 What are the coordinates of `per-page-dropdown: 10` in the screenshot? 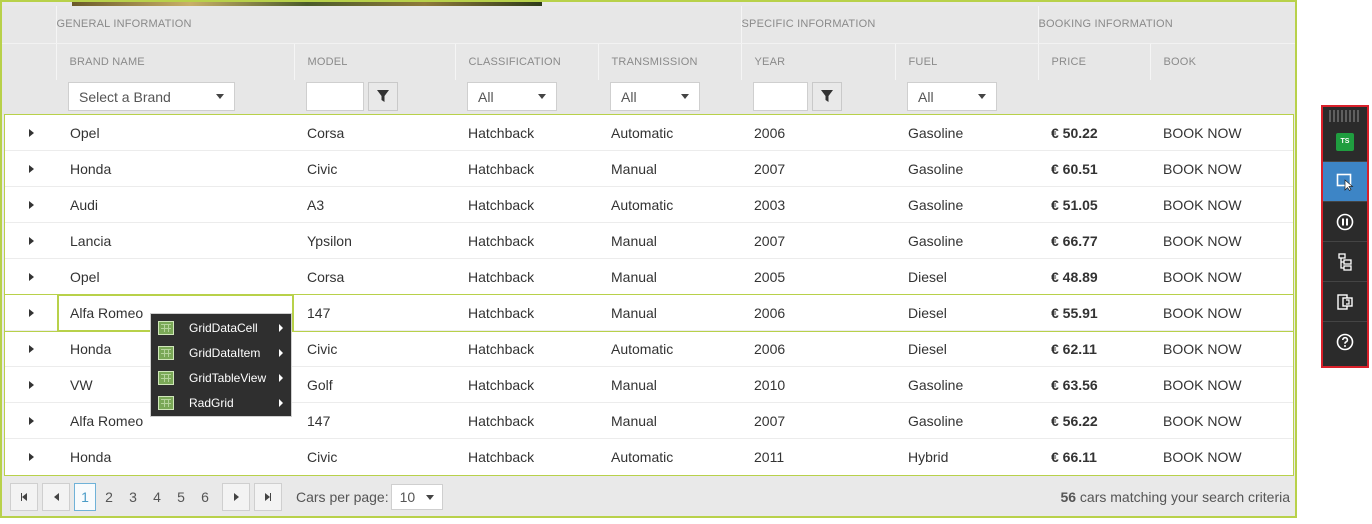 It's located at (416, 497).